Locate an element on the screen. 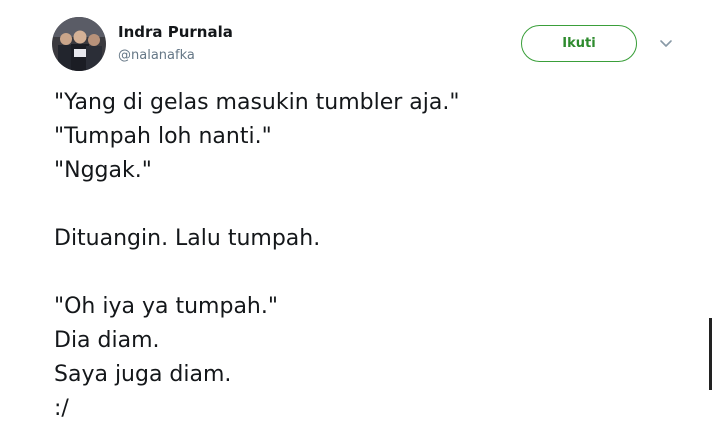  tweet-line: Dituangin. Lalu tumpah. is located at coordinates (187, 238).